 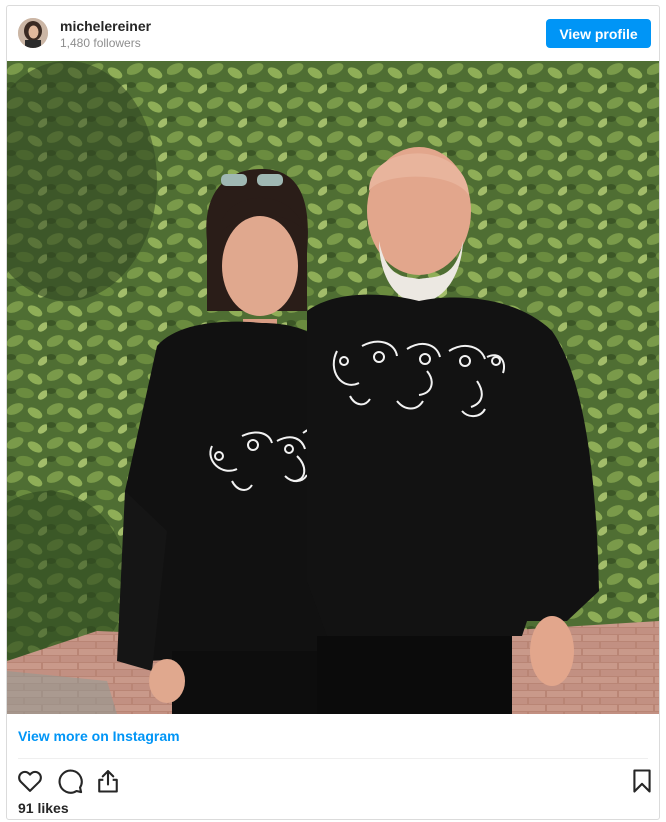 What do you see at coordinates (70, 781) in the screenshot?
I see `comment-icon` at bounding box center [70, 781].